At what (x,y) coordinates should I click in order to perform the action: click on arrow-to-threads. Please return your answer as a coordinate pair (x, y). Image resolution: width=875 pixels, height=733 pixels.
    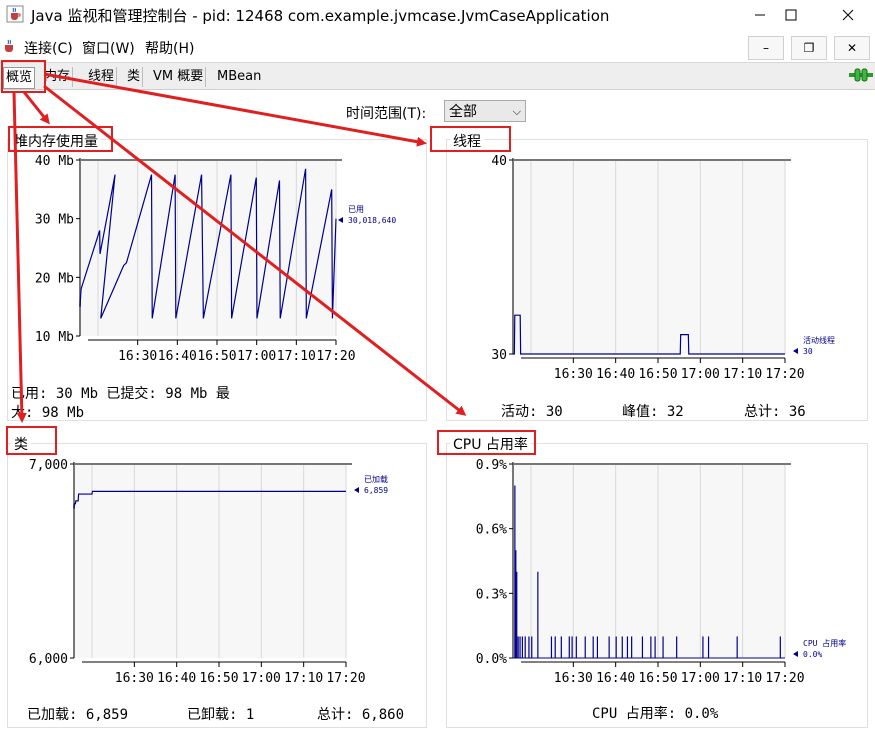
    Looking at the image, I should click on (235, 109).